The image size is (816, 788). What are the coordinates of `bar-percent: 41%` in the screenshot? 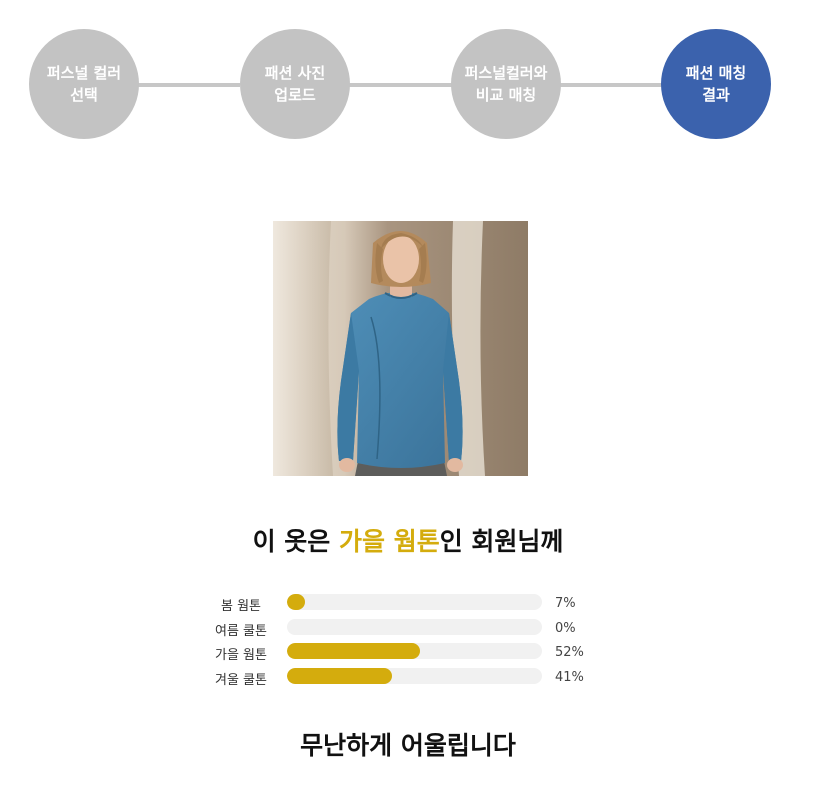 It's located at (569, 677).